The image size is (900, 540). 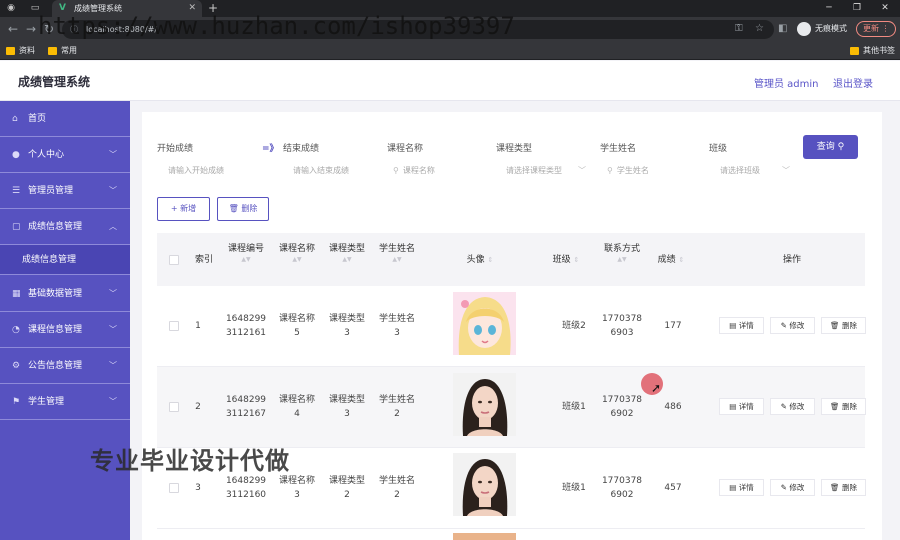 What do you see at coordinates (297, 253) in the screenshot?
I see `col-course-name: 课程名称 ▲▼` at bounding box center [297, 253].